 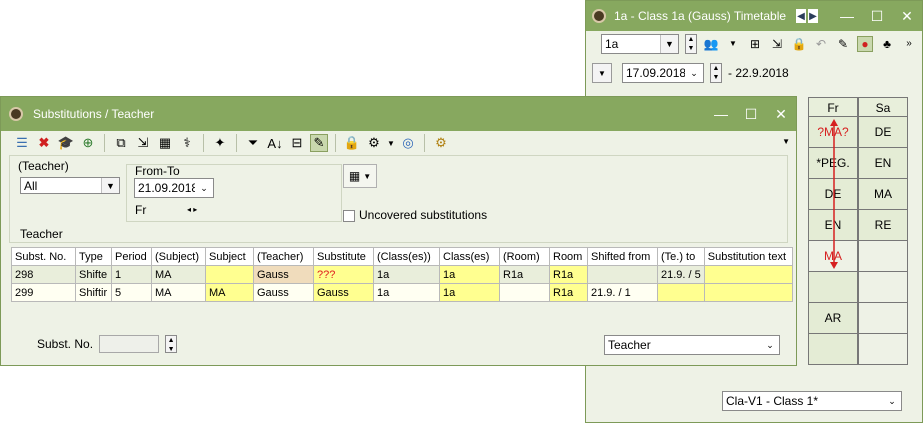 I want to click on lock-icon: 🔒, so click(x=799, y=44).